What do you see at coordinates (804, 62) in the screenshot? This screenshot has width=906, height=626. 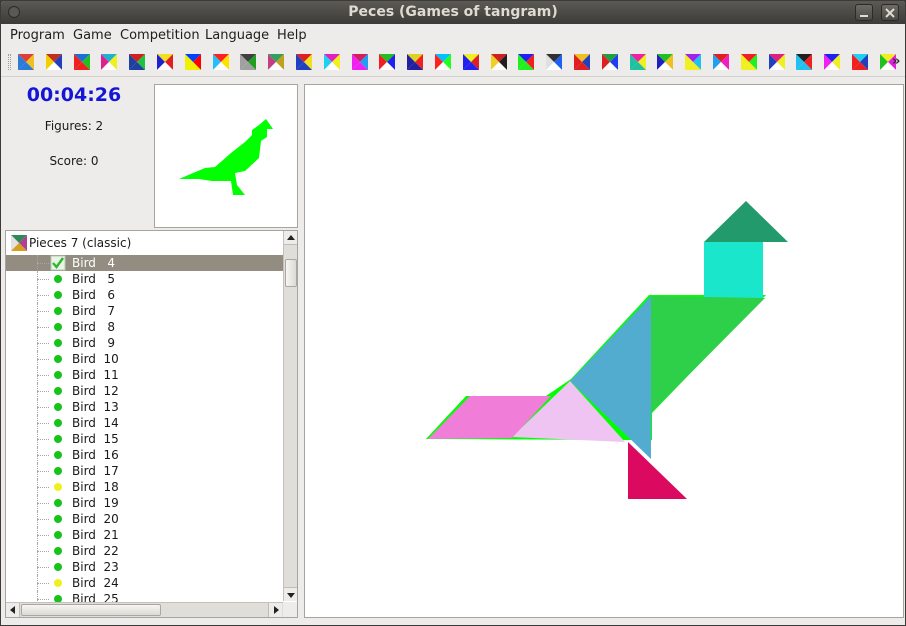 I see `figure-set-28-icon` at bounding box center [804, 62].